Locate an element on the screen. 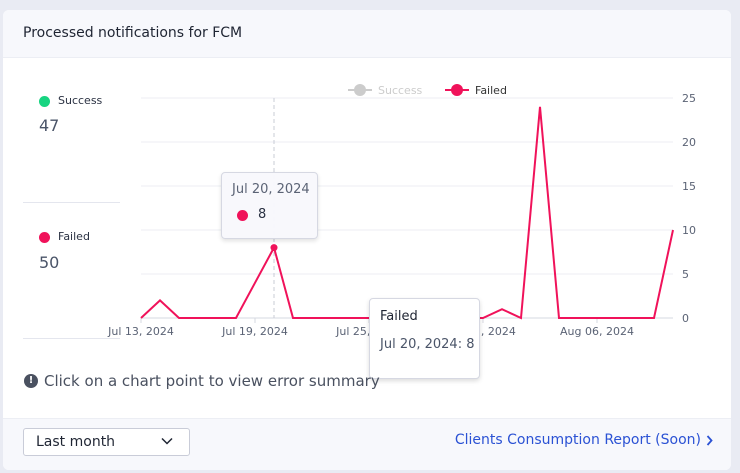 This screenshot has height=473, width=740. data-point is located at coordinates (274, 248).